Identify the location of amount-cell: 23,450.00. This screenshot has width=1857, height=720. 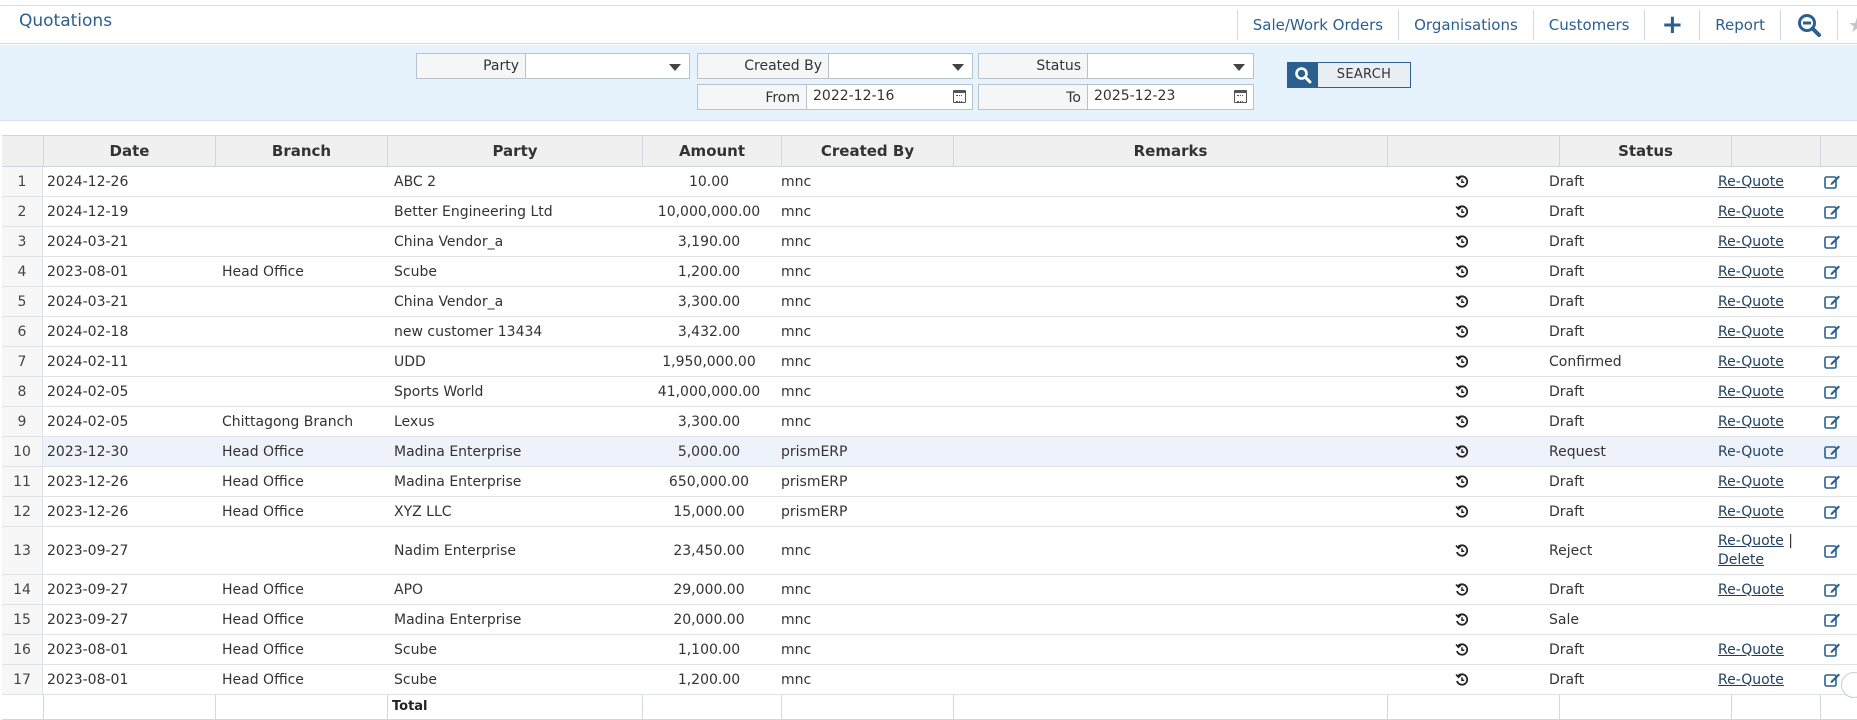
(709, 550).